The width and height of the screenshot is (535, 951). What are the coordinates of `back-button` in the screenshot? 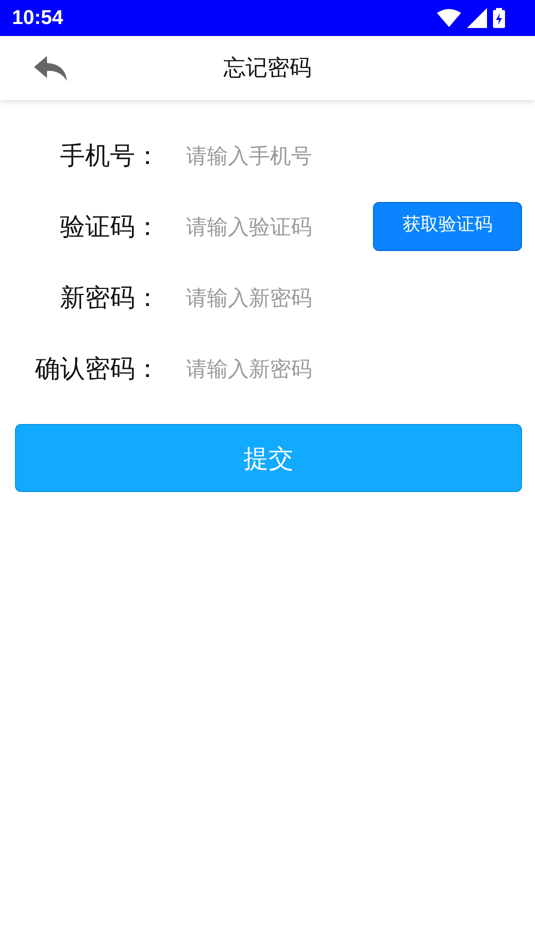 It's located at (51, 69).